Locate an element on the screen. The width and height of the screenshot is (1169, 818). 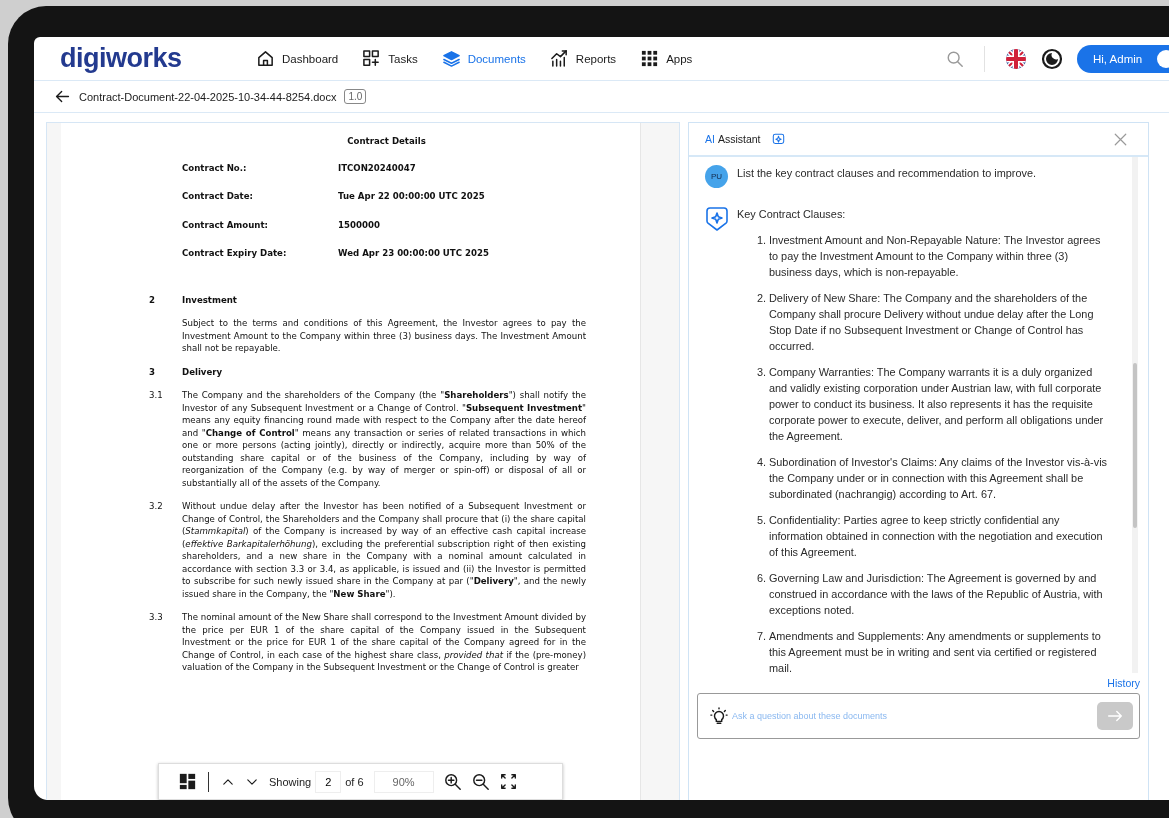
clause-paragraph: The Company and the shareholders of the Company (the "Shareholders") shall notify the Investor of any Subsequent Investment or a Change of Control. "Subsequent Investment" means any equity financing round made with respect to the Company after the date hereof and "Change of Control" means any transaction or series of related transactions in which one or more persons (acting jointly), directly or indirectly, acquire more than 50% of the outstanding share capital or of the business of the Company, including by way of reorganization of the Company (e.g. by way of merger or spin-off) or disposal of all or substantially all of the assets of the Company. is located at coordinates (384, 439).